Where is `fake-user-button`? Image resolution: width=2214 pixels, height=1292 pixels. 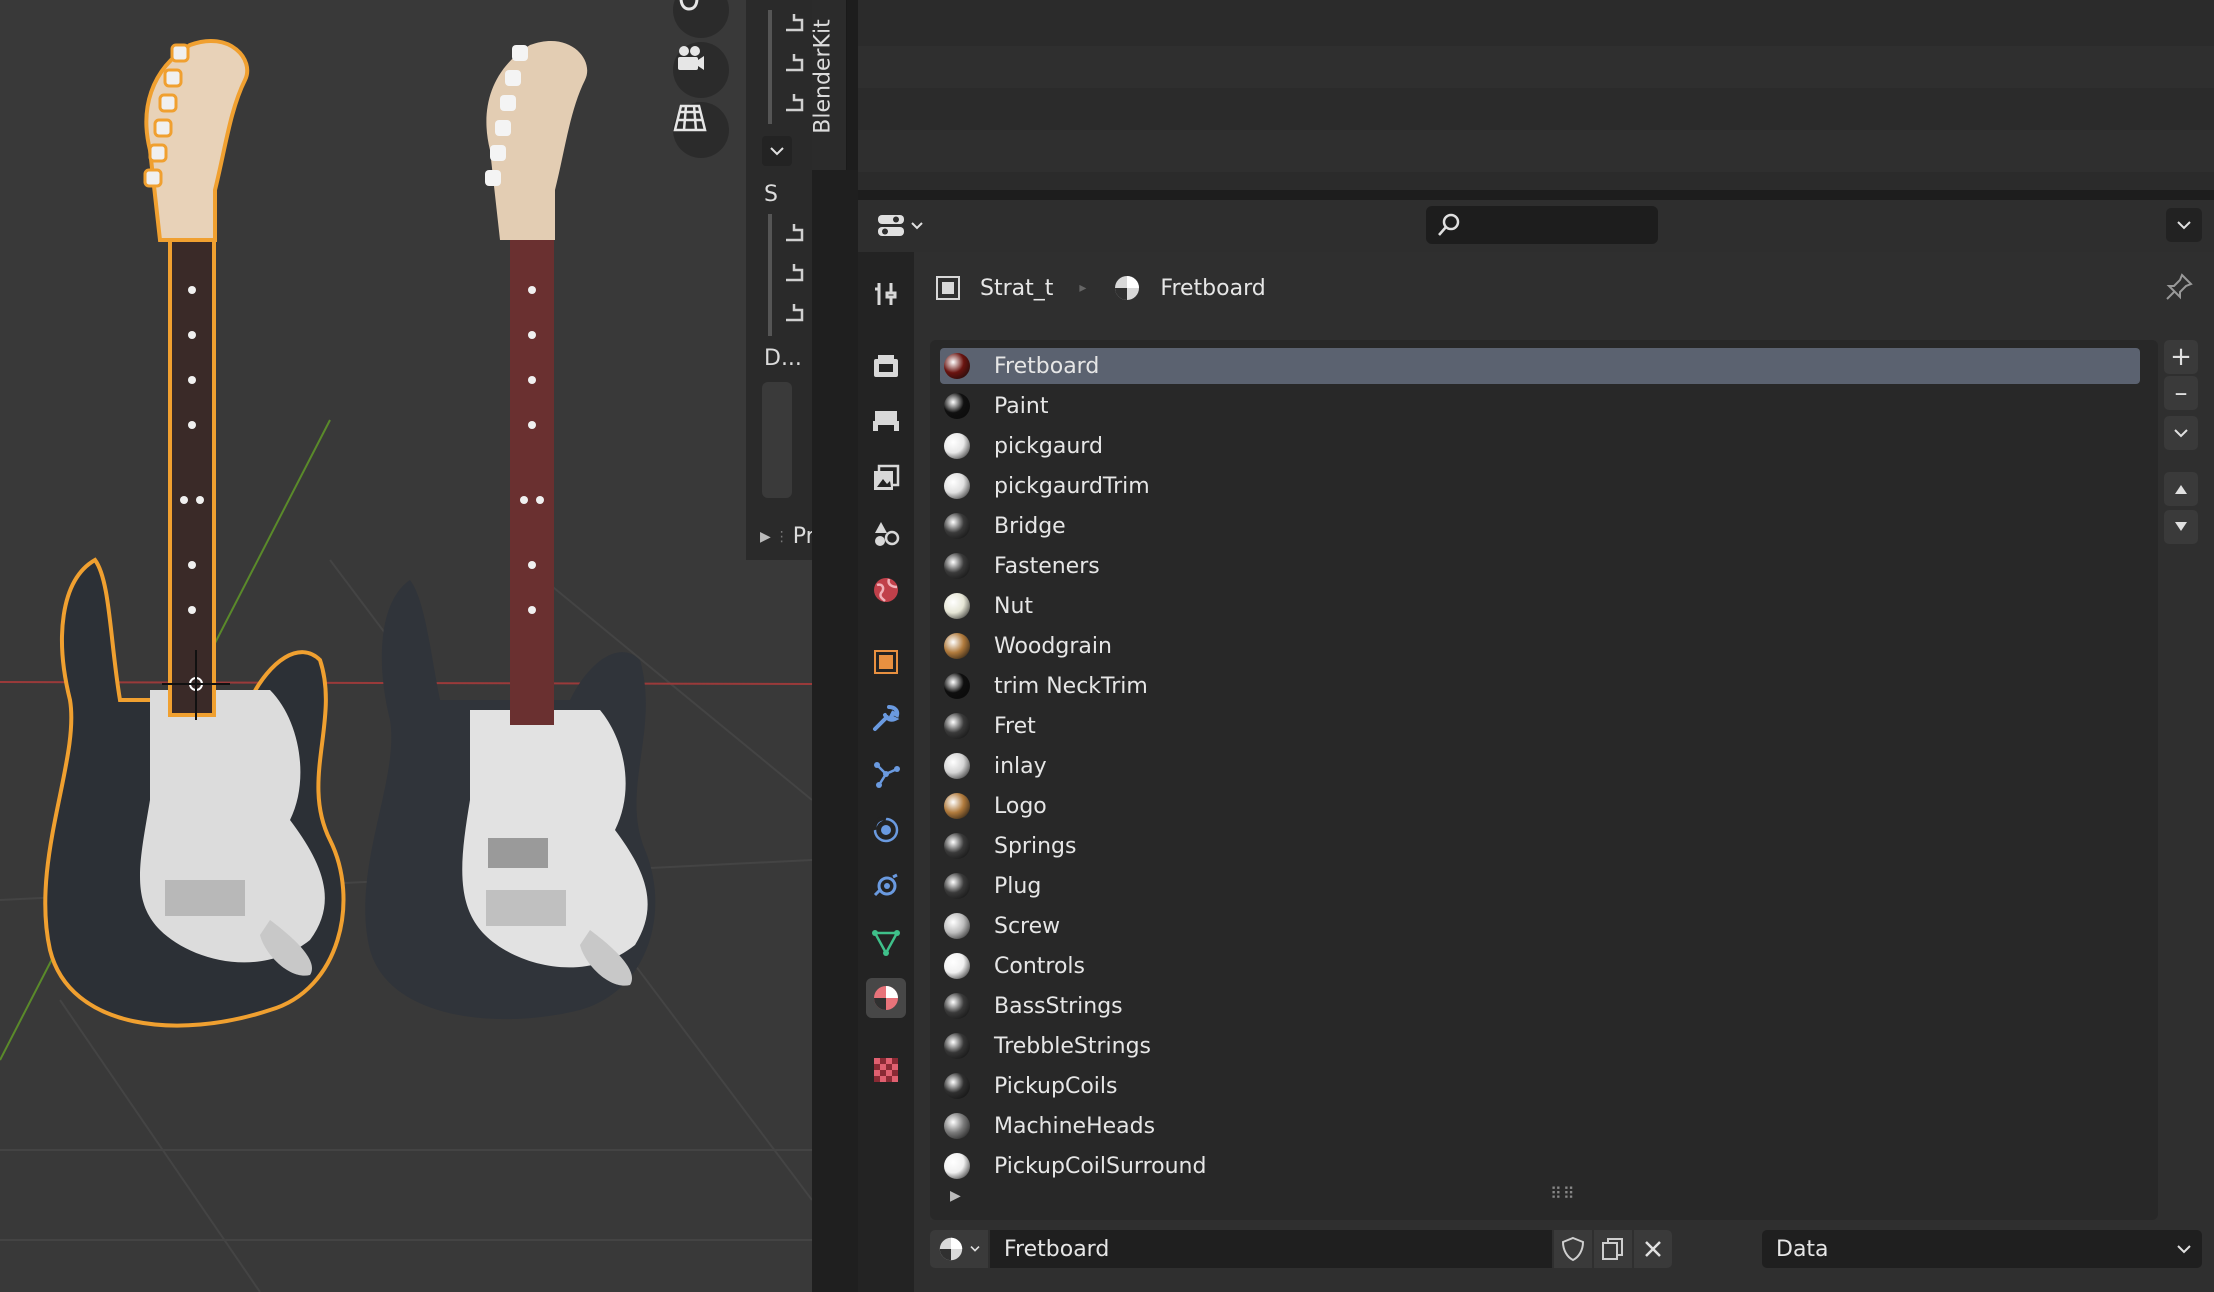
fake-user-button is located at coordinates (1573, 1249).